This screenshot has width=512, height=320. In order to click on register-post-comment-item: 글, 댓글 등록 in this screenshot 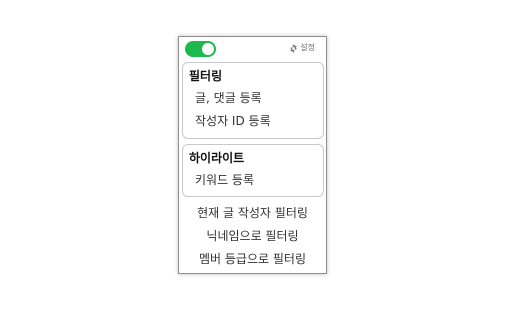, I will do `click(228, 98)`.